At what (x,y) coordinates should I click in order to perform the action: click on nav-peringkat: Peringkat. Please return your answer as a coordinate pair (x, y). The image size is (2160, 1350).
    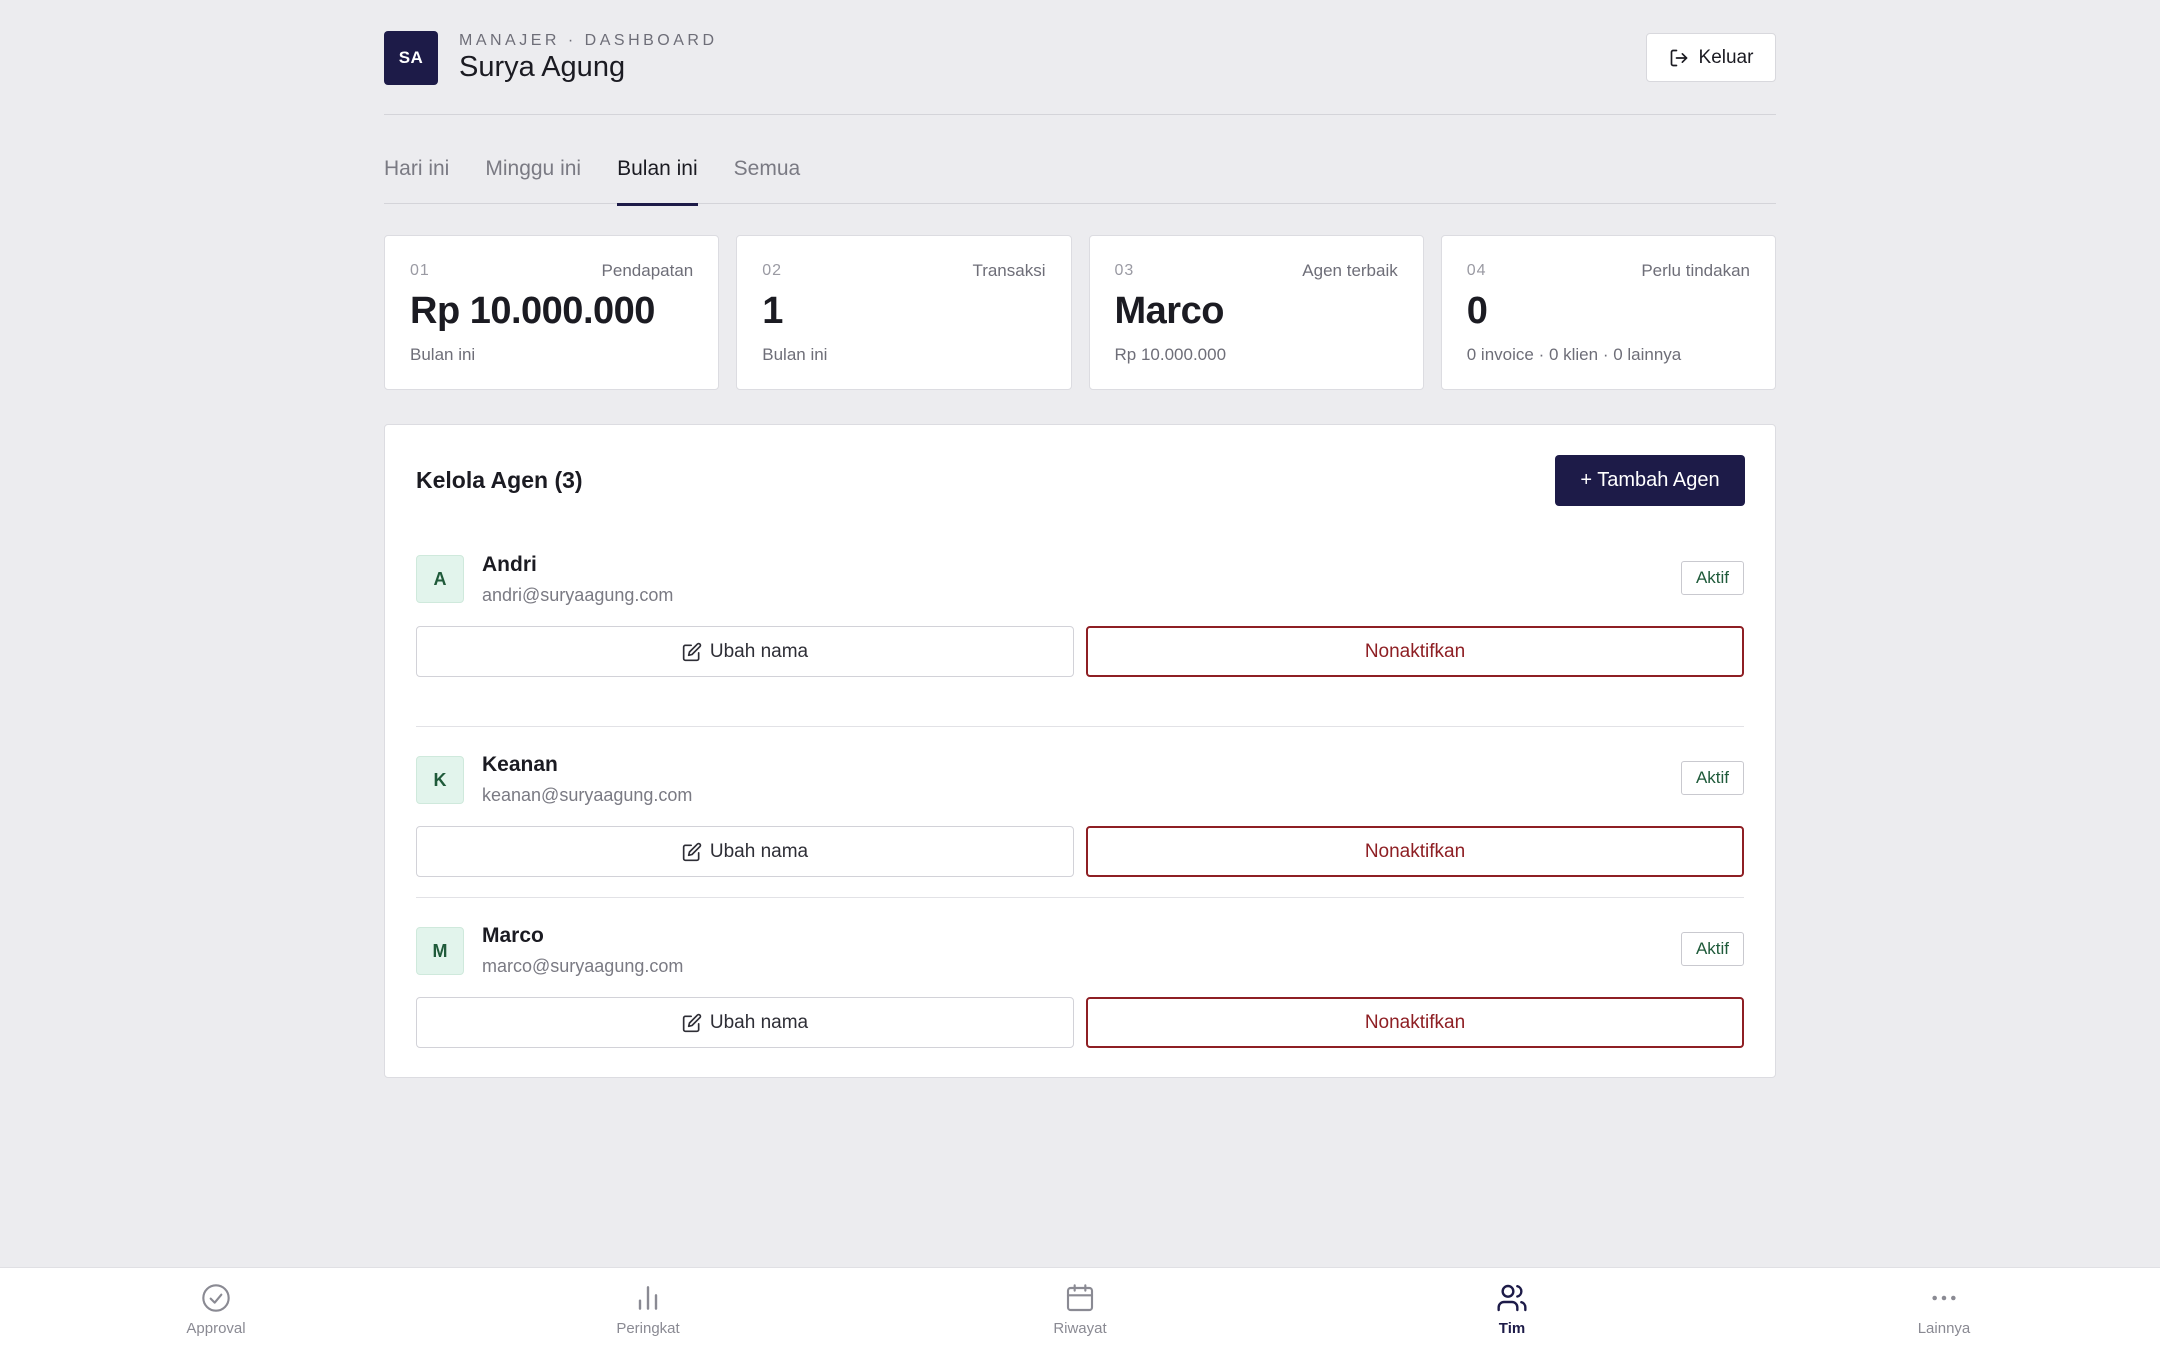
    Looking at the image, I should click on (648, 1309).